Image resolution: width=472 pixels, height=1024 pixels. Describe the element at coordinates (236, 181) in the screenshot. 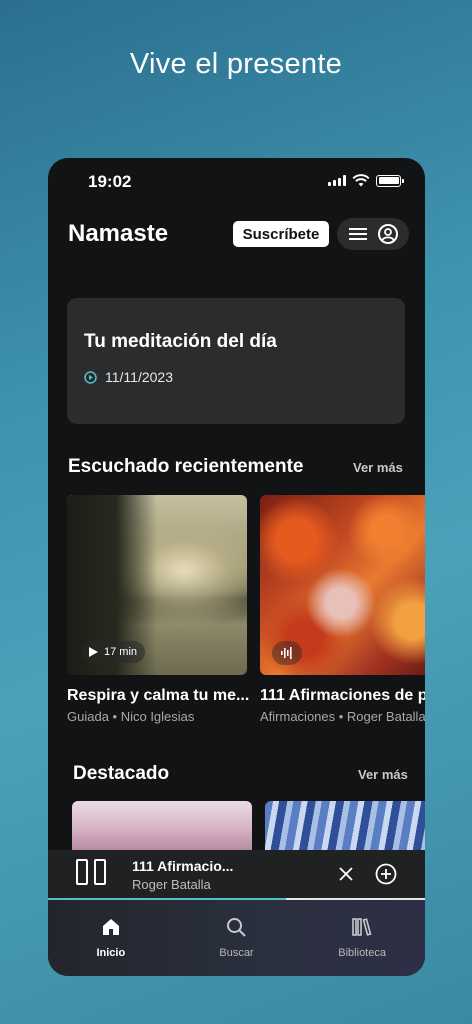

I see `status-bar: 19:02` at that location.